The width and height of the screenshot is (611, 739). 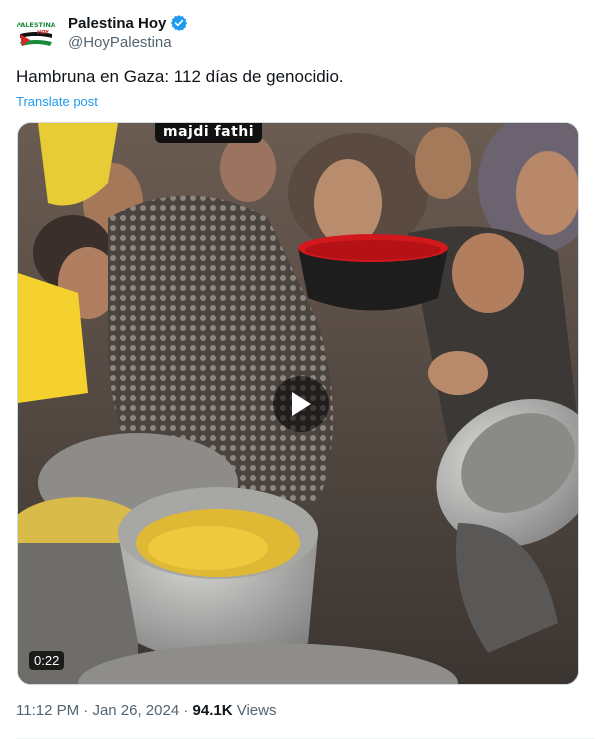 I want to click on author-block: Palestina Hoy @HoyPalestina, so click(x=128, y=32).